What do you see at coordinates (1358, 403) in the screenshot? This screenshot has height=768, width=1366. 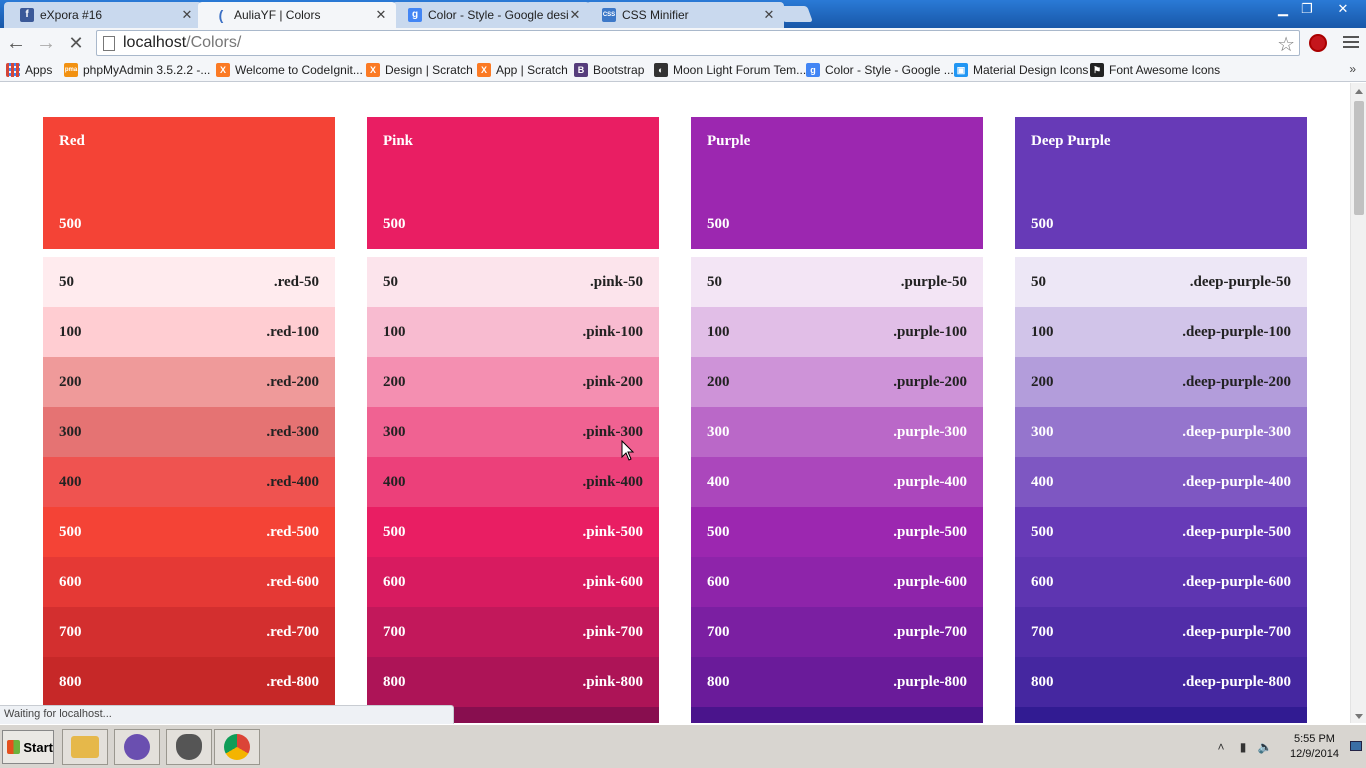 I see `vertical-scrollbar` at bounding box center [1358, 403].